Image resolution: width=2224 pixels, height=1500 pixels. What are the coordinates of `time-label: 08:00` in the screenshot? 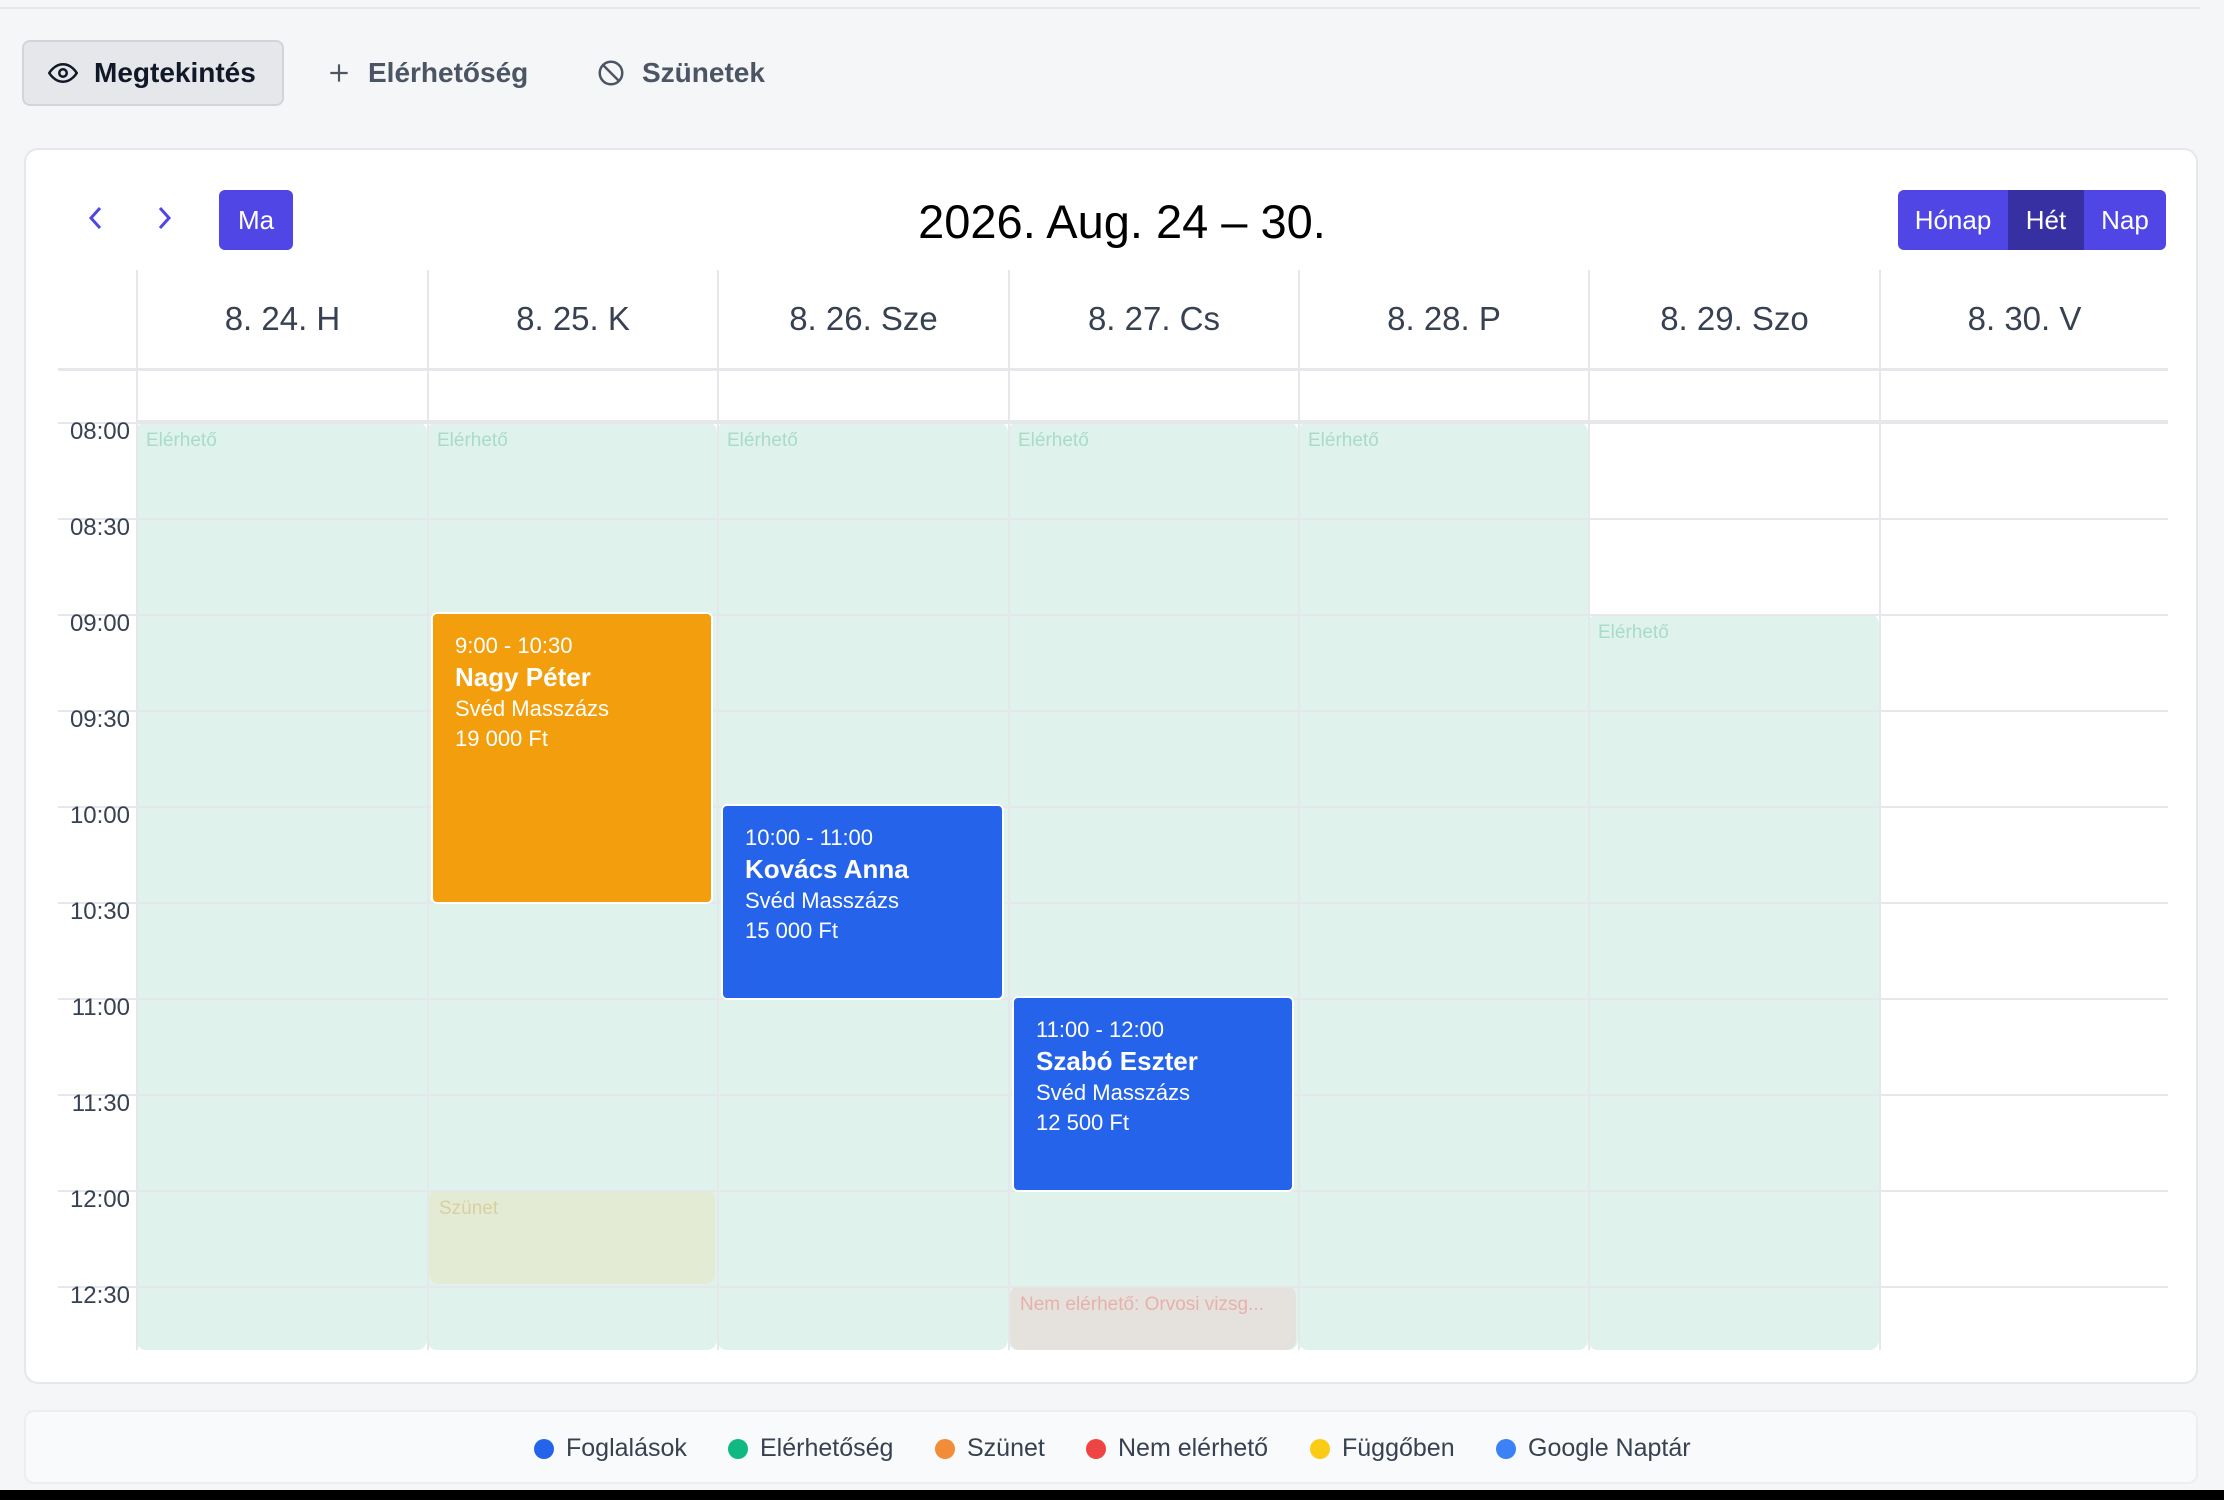 It's located at (99, 431).